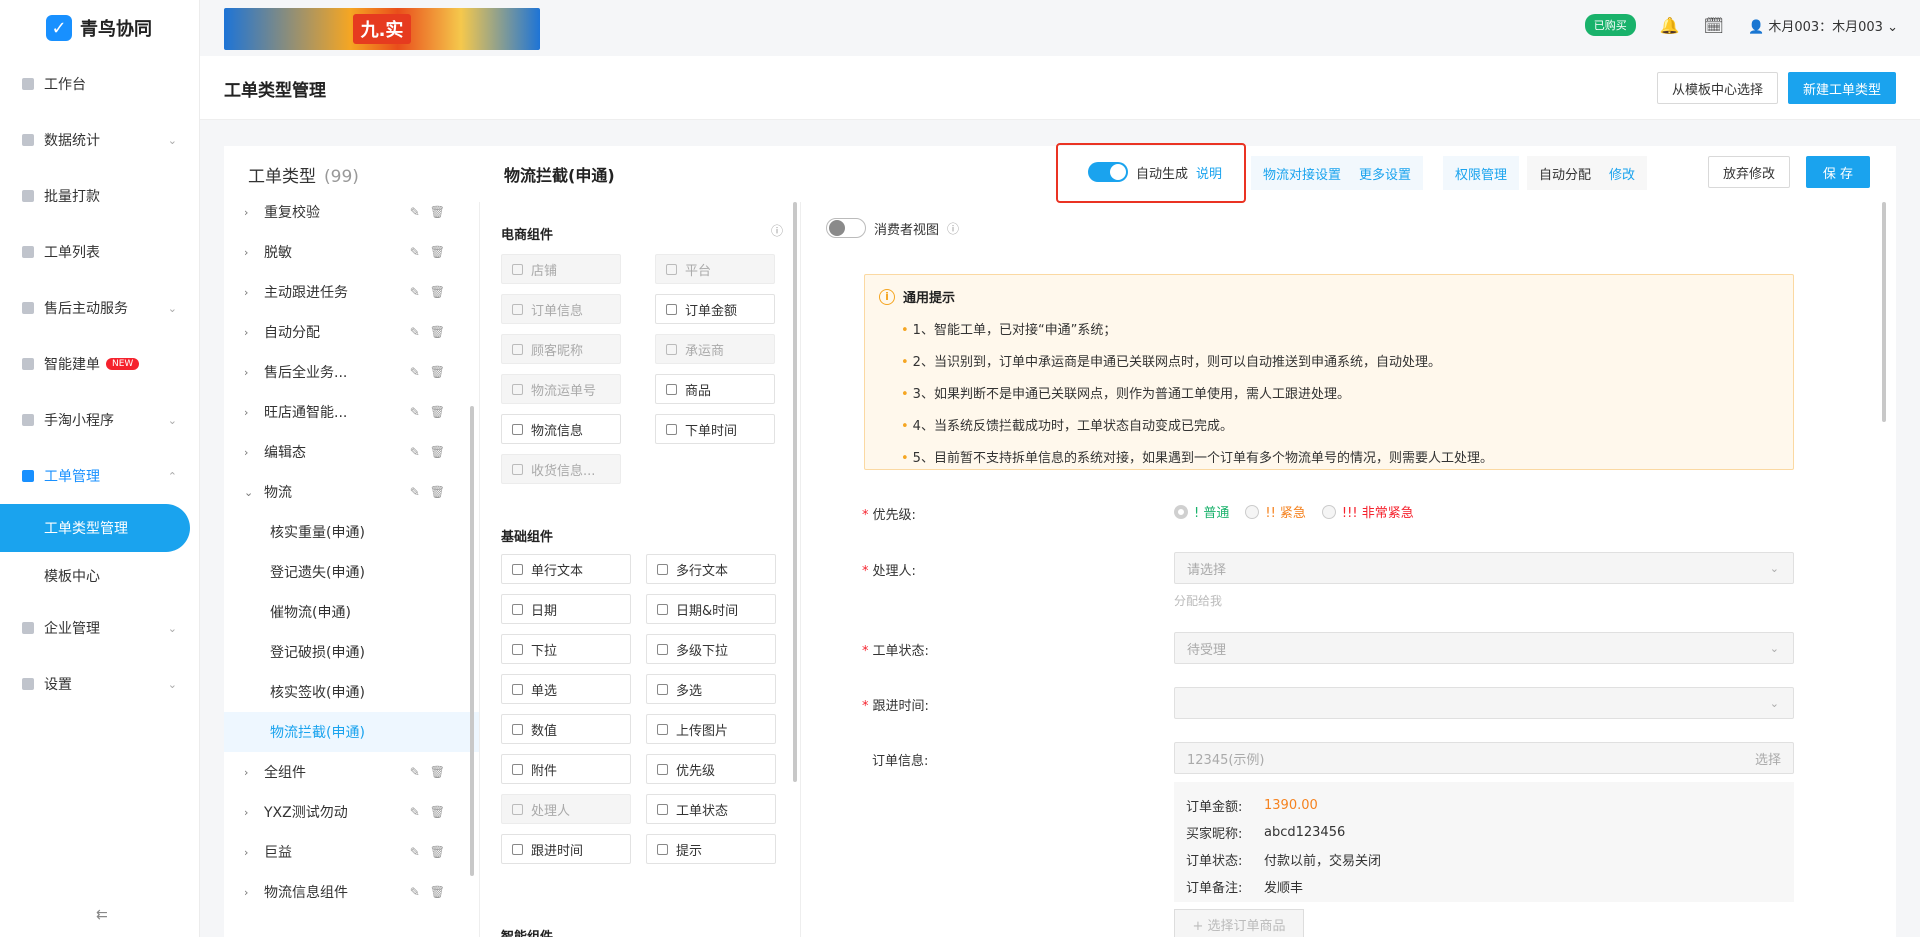 This screenshot has height=937, width=1920. Describe the element at coordinates (1484, 758) in the screenshot. I see `order-input: 12345(示例) 选择` at that location.